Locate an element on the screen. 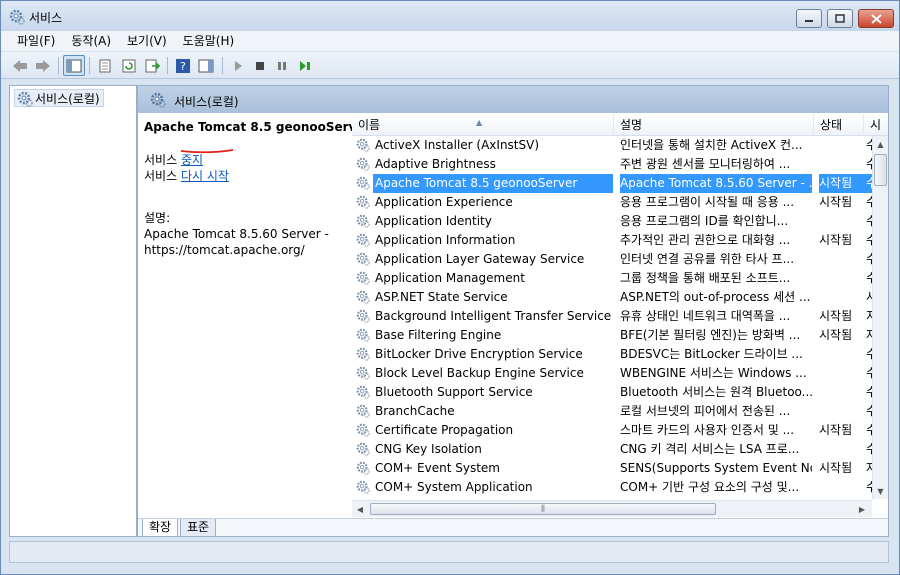 The height and width of the screenshot is (575, 900). properties-button is located at coordinates (105, 65).